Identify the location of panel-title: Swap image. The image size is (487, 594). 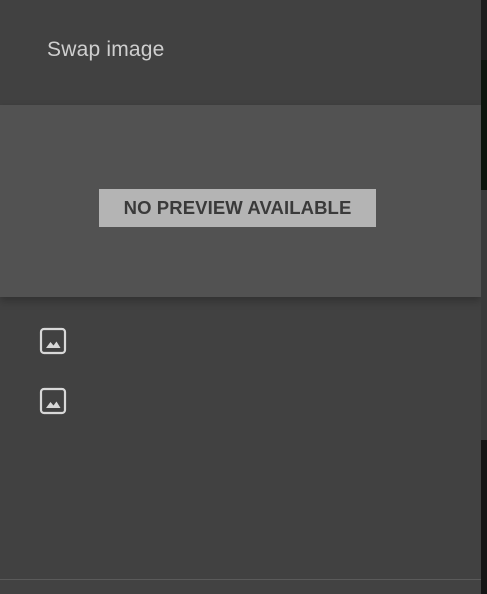
(106, 49).